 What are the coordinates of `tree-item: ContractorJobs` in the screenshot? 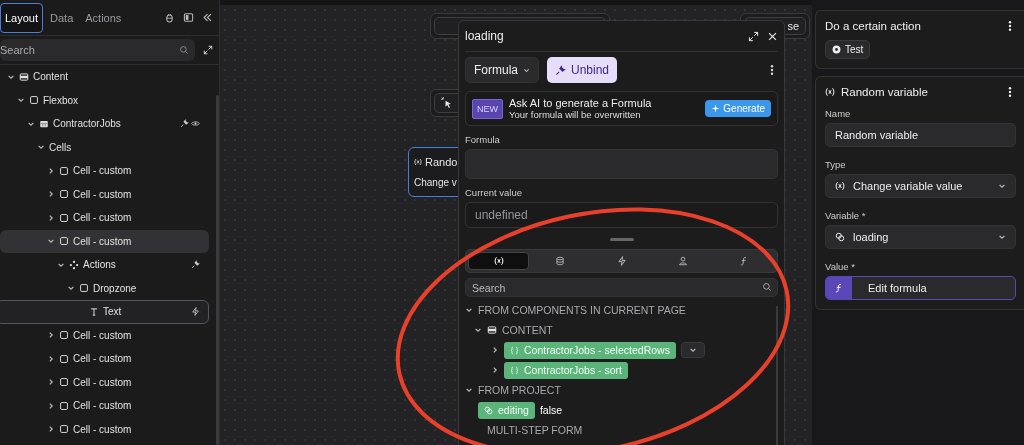 It's located at (104, 124).